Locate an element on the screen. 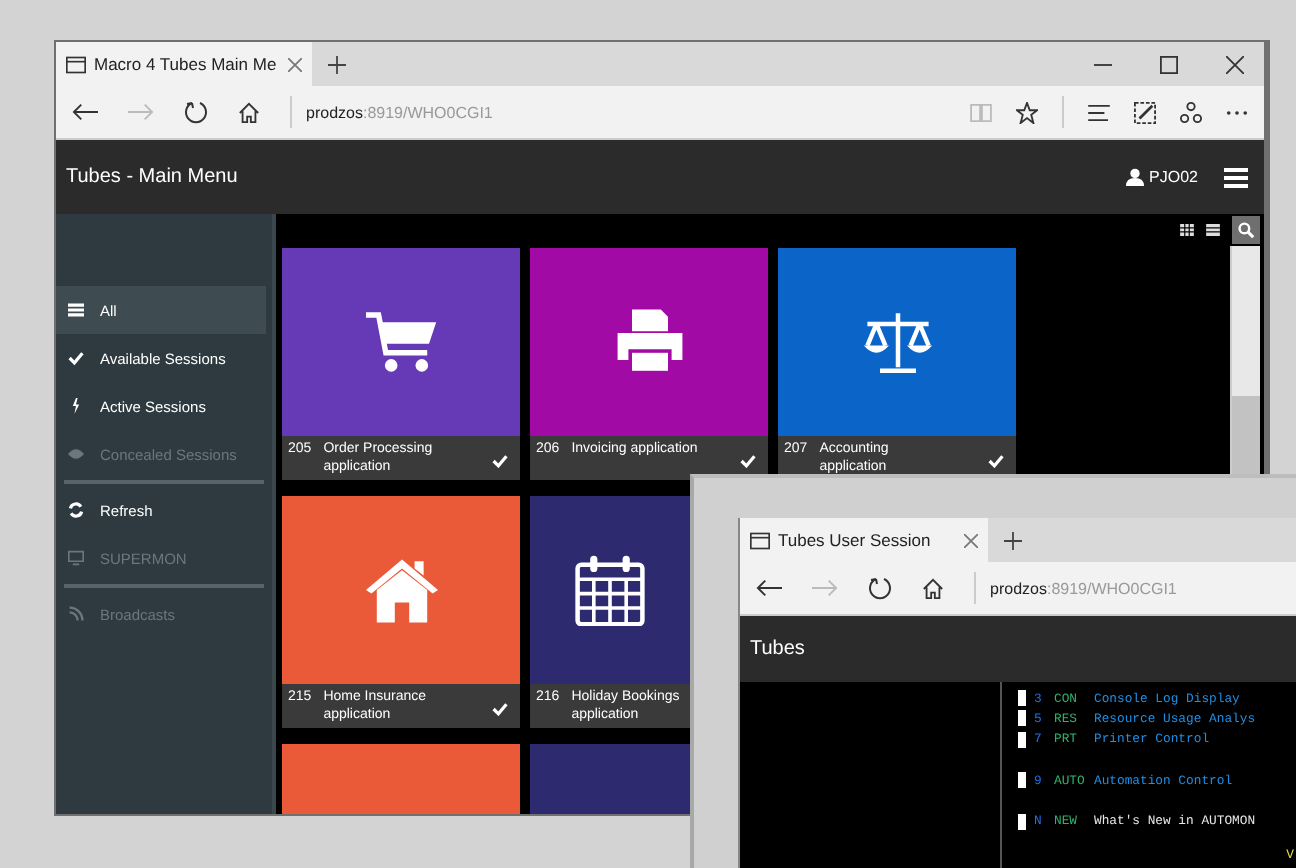  list-icon is located at coordinates (76, 310).